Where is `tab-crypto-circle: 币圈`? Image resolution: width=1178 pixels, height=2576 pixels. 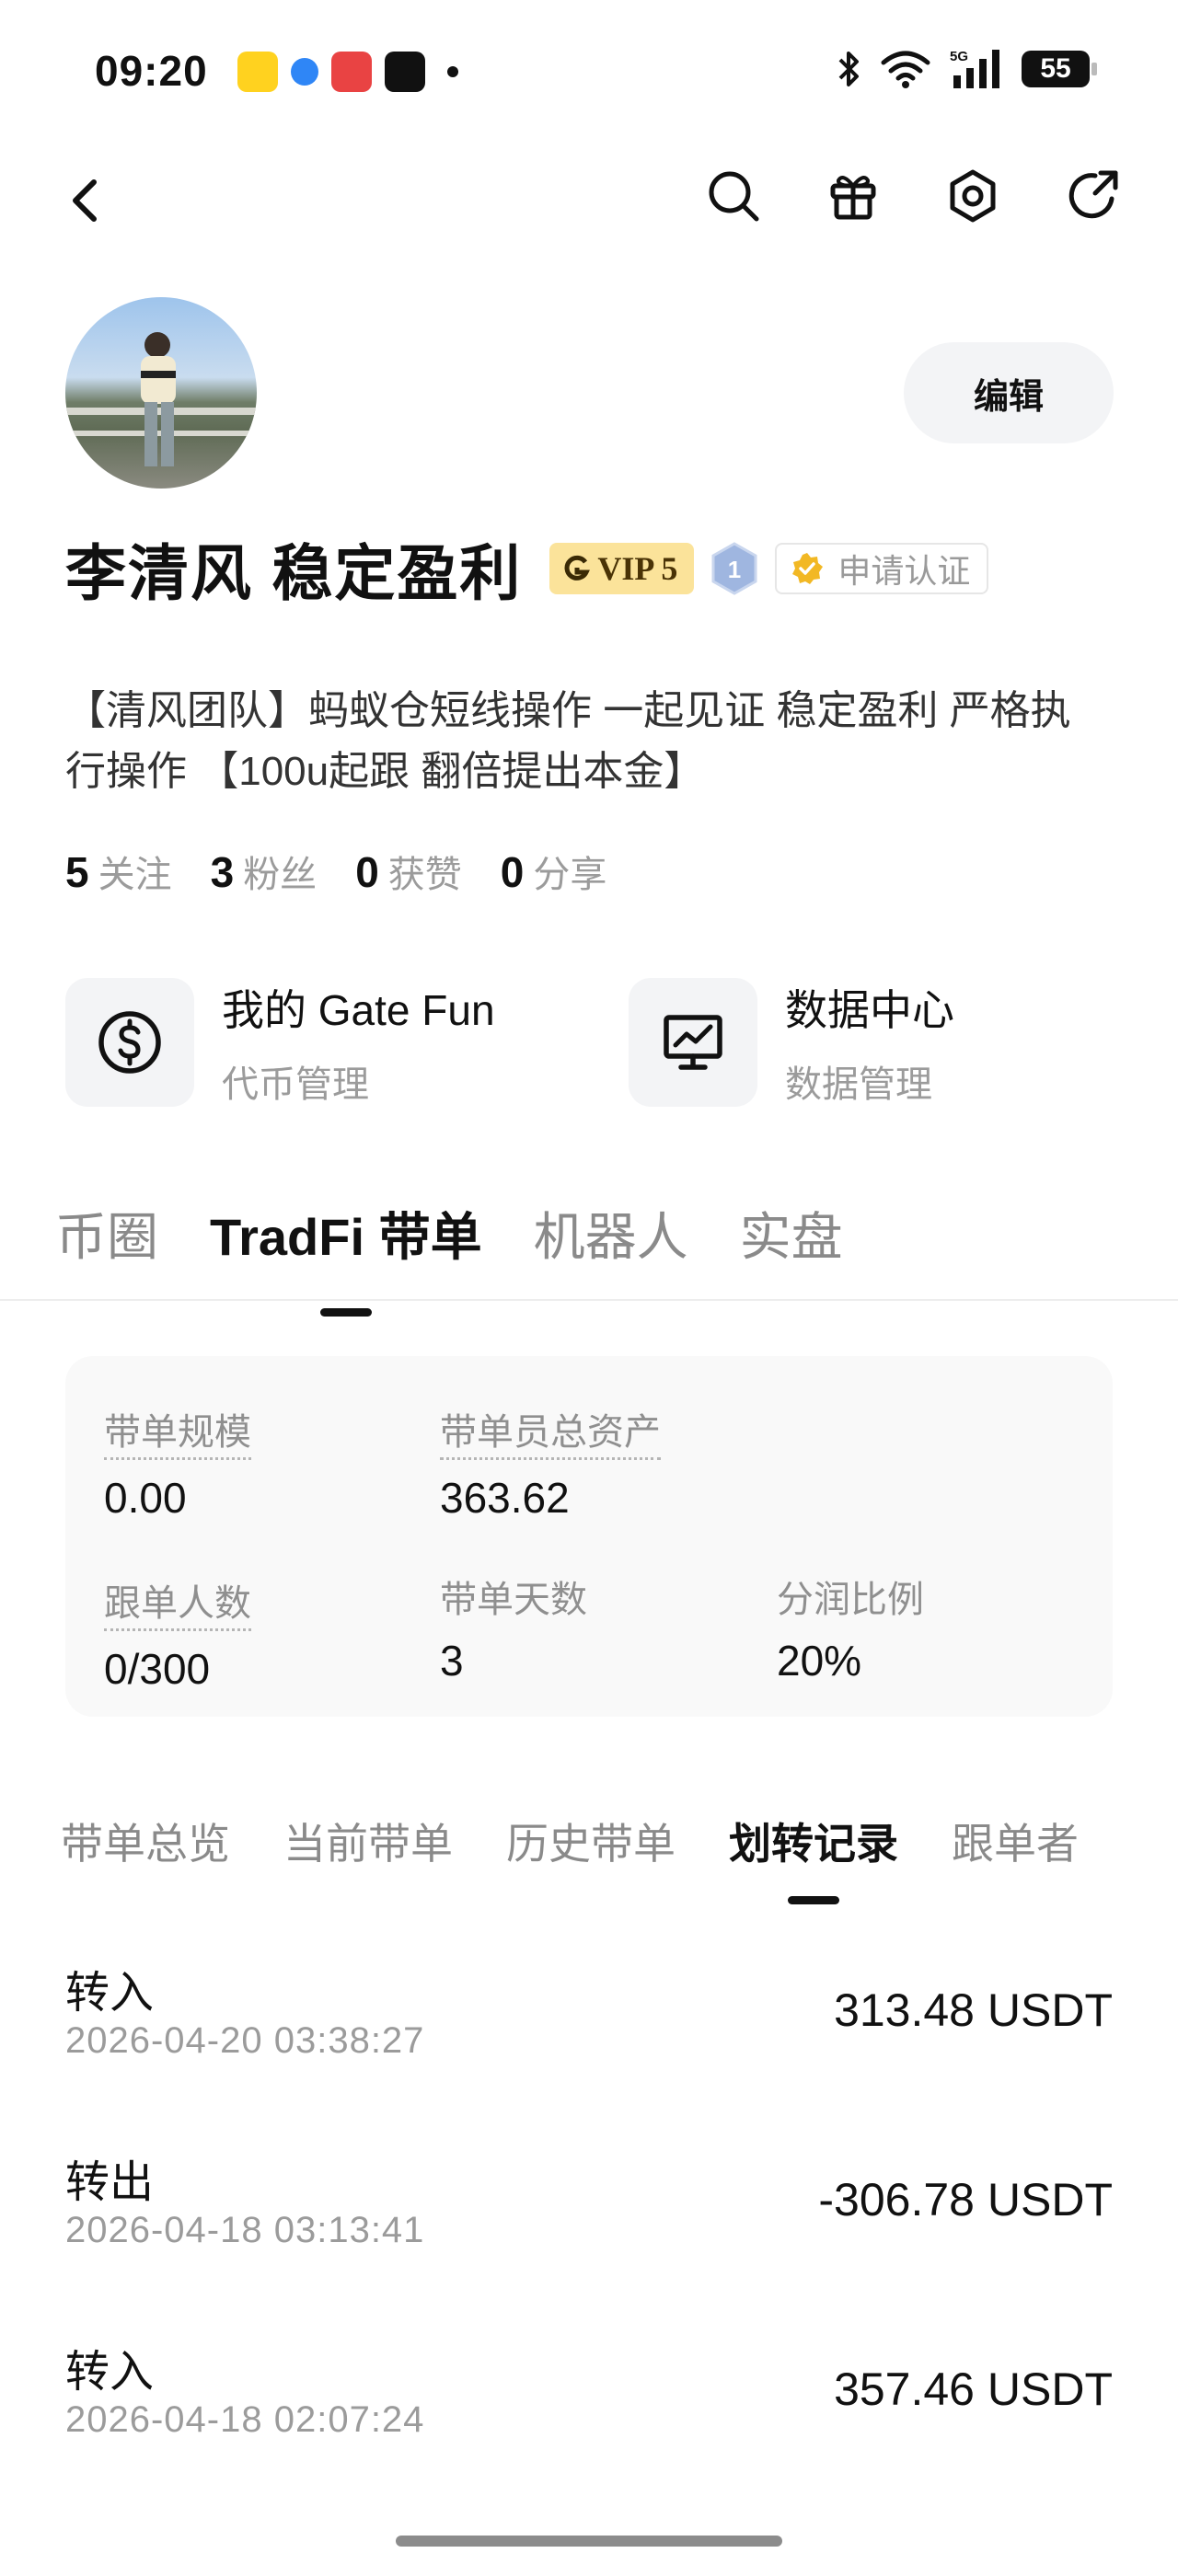
tab-crypto-circle: 币圈 is located at coordinates (106, 1233).